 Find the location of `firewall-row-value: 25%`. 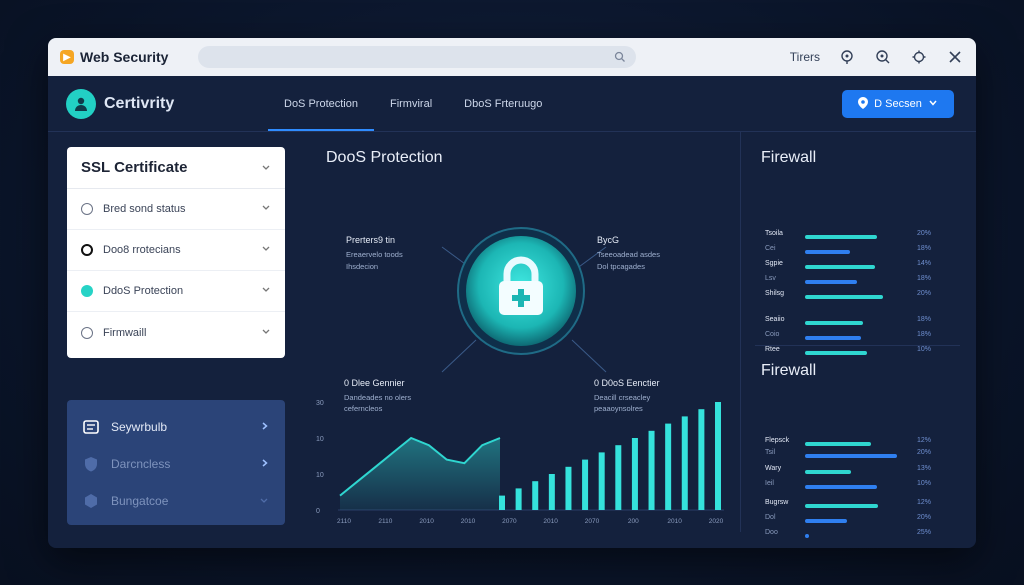

firewall-row-value: 25% is located at coordinates (924, 532).